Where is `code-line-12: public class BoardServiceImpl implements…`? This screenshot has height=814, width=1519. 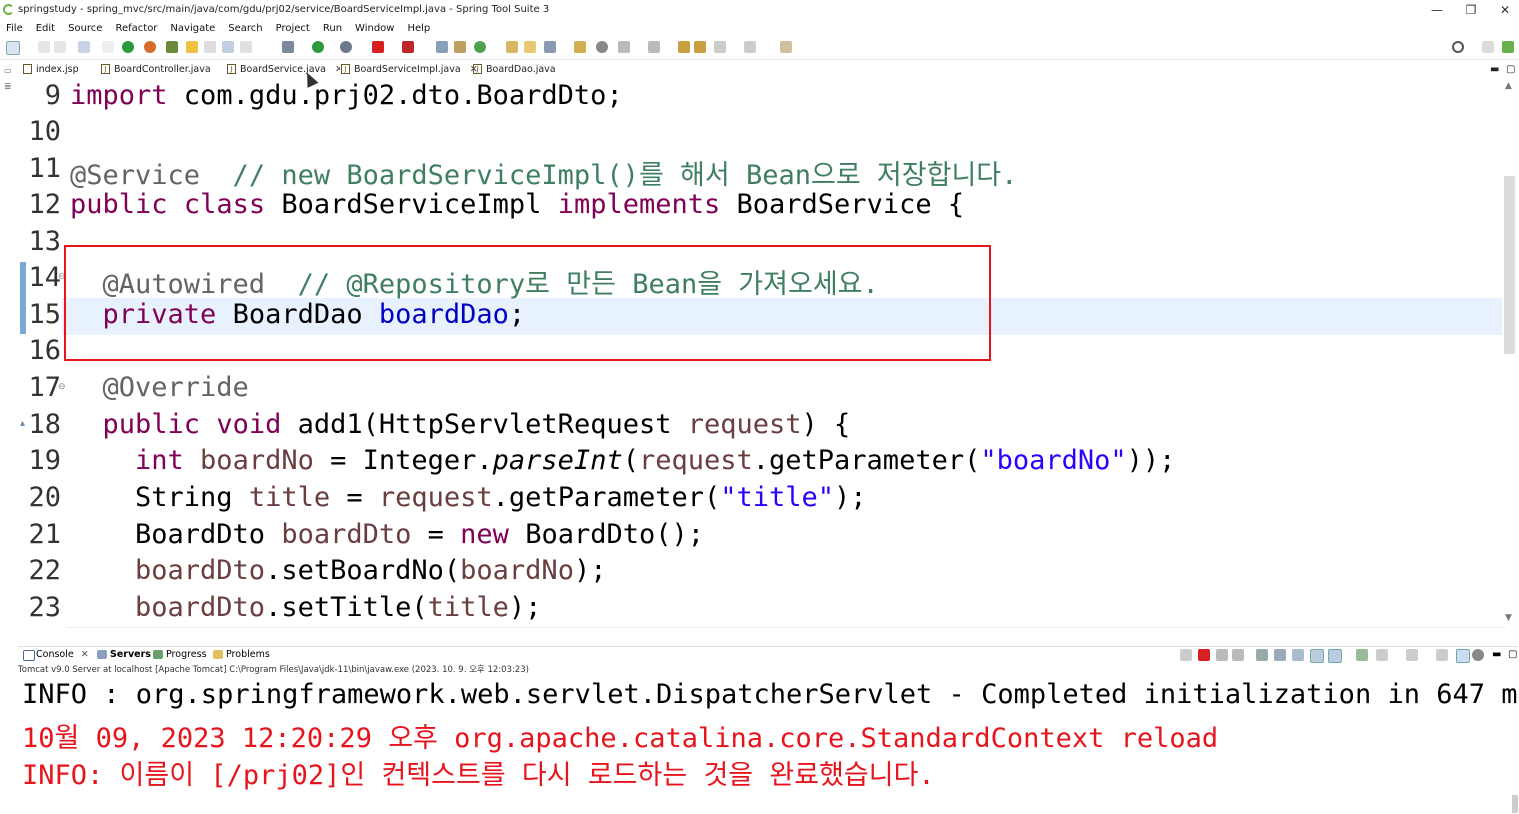 code-line-12: public class BoardServiceImpl implements… is located at coordinates (517, 204).